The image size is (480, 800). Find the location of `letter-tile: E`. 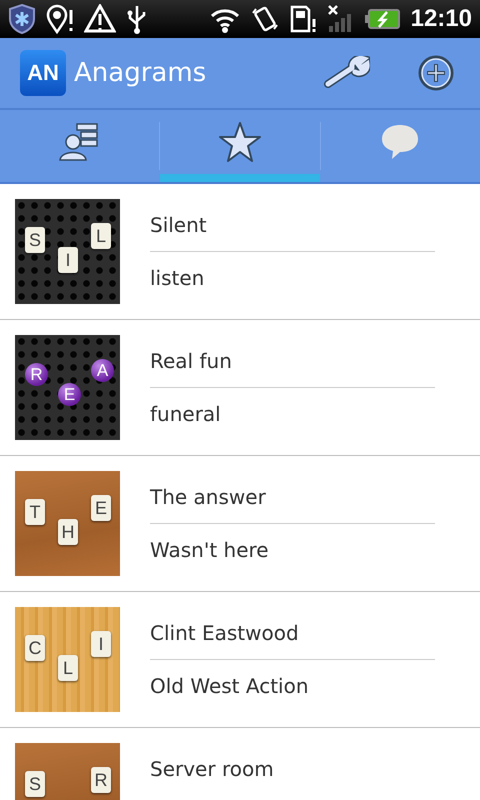

letter-tile: E is located at coordinates (101, 508).